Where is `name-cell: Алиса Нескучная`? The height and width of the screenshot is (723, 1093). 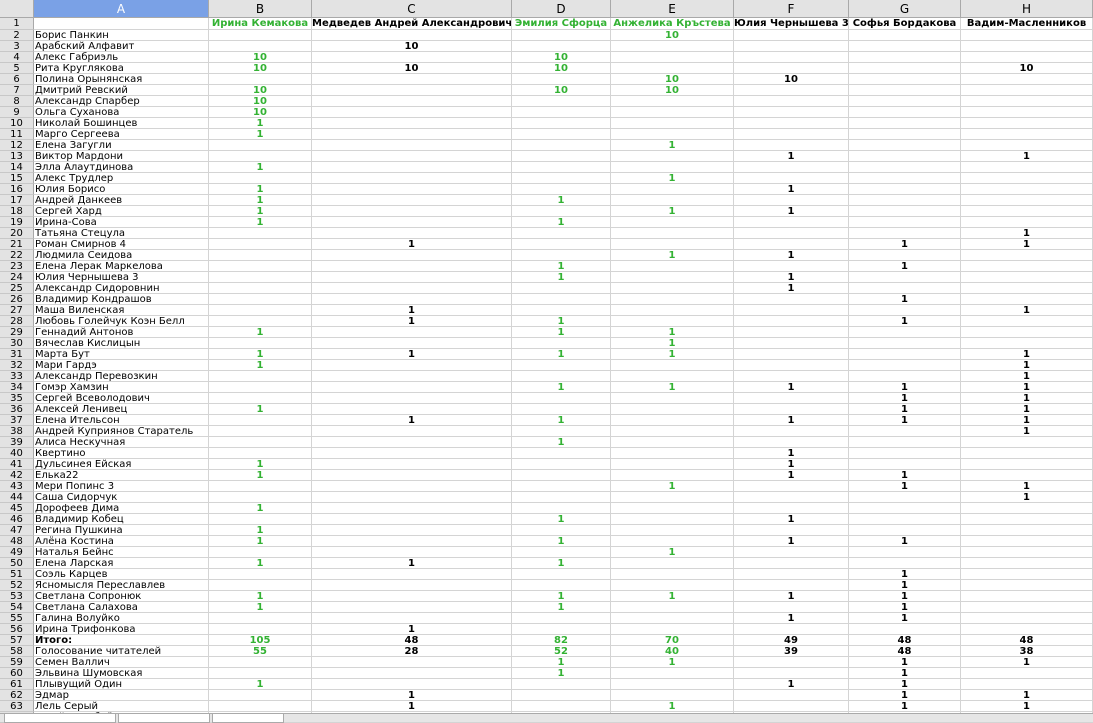
name-cell: Алиса Нескучная is located at coordinates (121, 442).